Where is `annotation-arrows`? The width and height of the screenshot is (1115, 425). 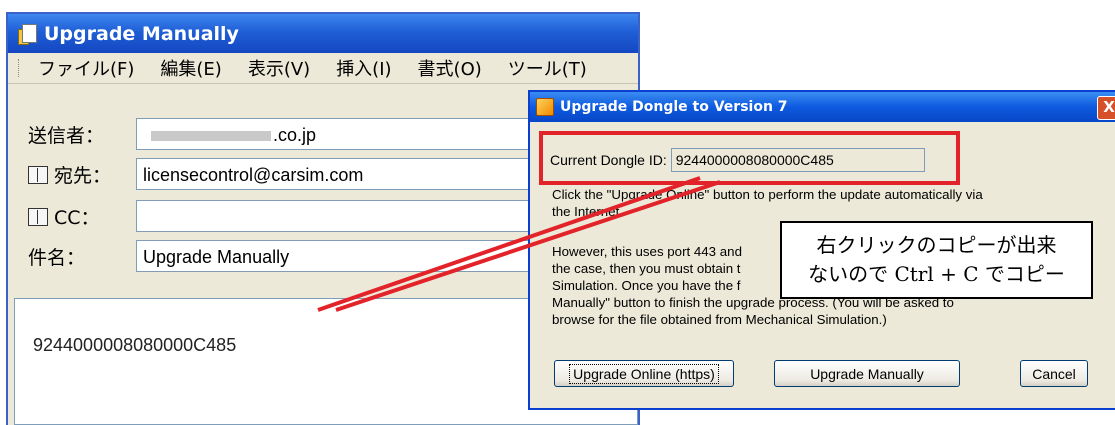
annotation-arrows is located at coordinates (519, 244).